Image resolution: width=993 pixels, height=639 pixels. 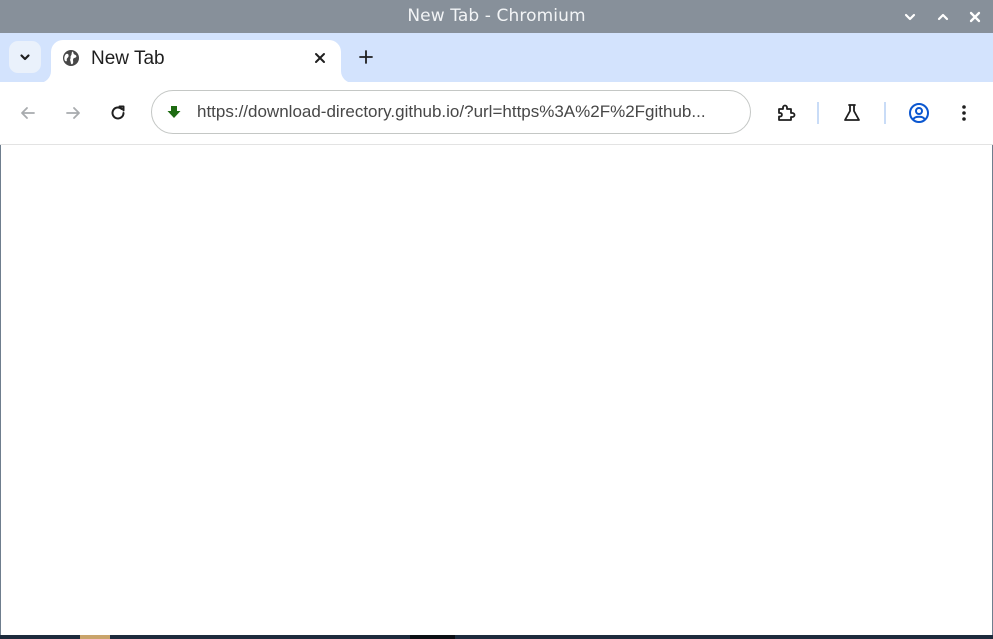 I want to click on tab-close-button, so click(x=320, y=58).